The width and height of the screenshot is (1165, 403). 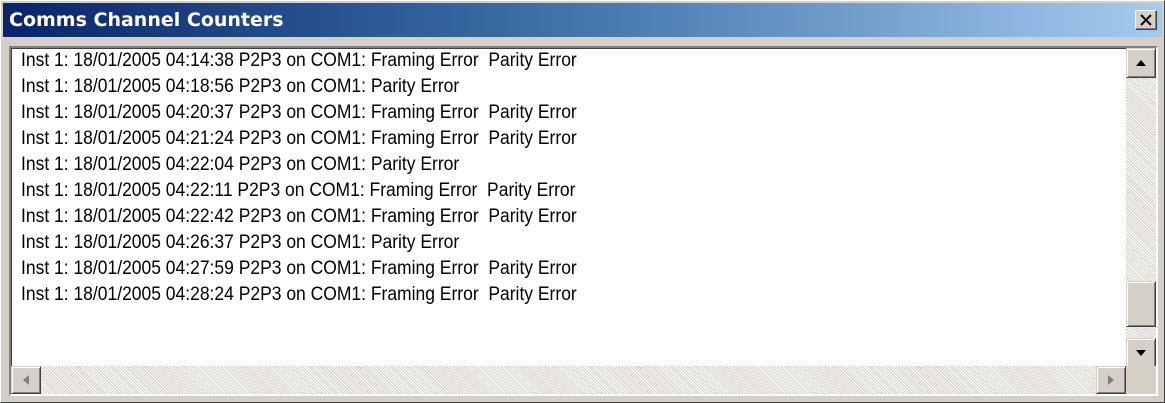 What do you see at coordinates (582, 20) in the screenshot?
I see `title-bar: Comms Channel Counters` at bounding box center [582, 20].